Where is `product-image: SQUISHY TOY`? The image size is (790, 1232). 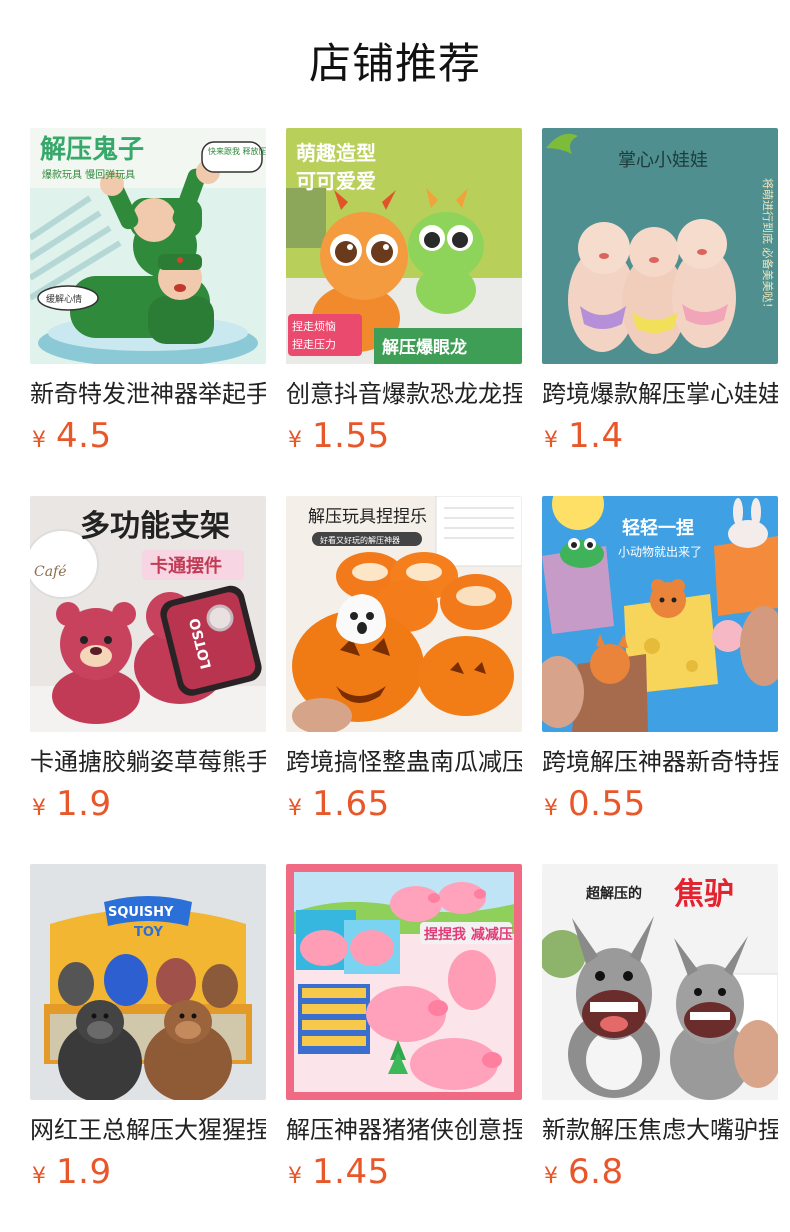 product-image: SQUISHY TOY is located at coordinates (148, 982).